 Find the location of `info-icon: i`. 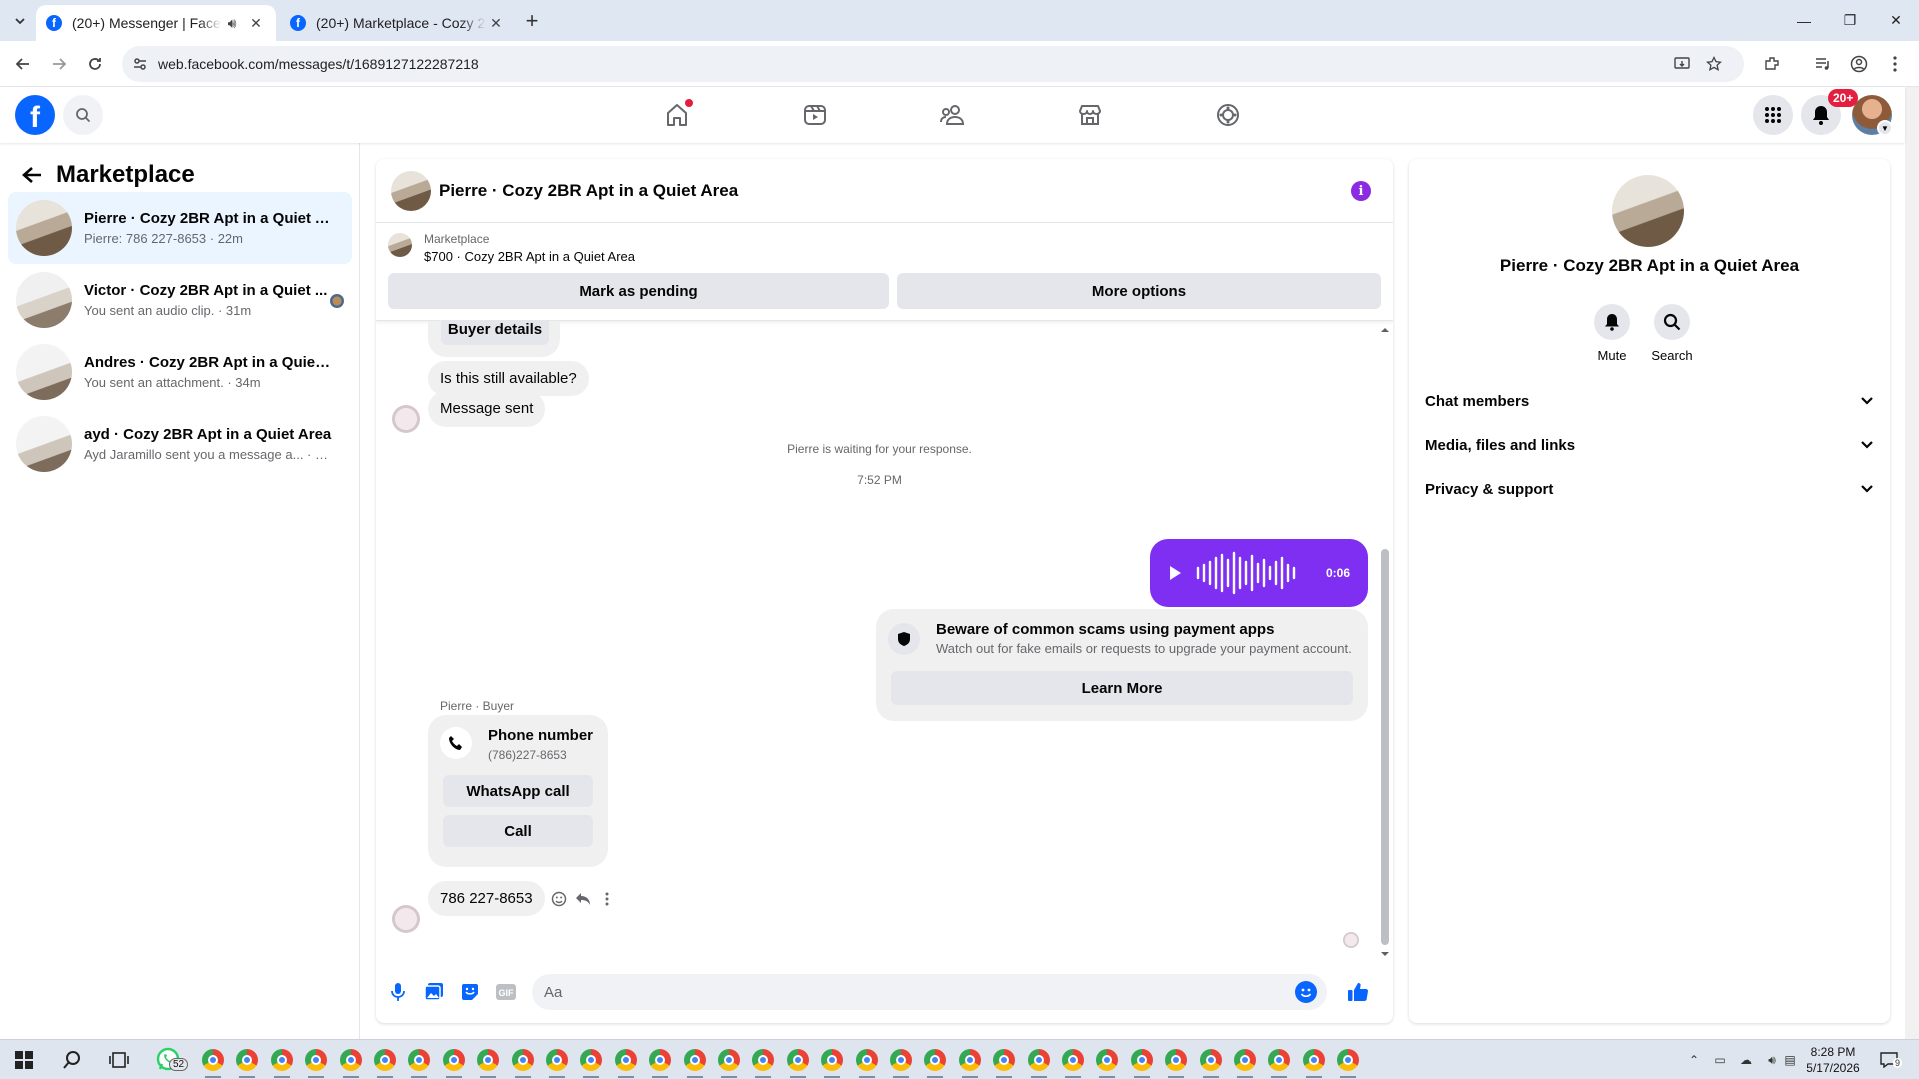

info-icon: i is located at coordinates (1361, 191).